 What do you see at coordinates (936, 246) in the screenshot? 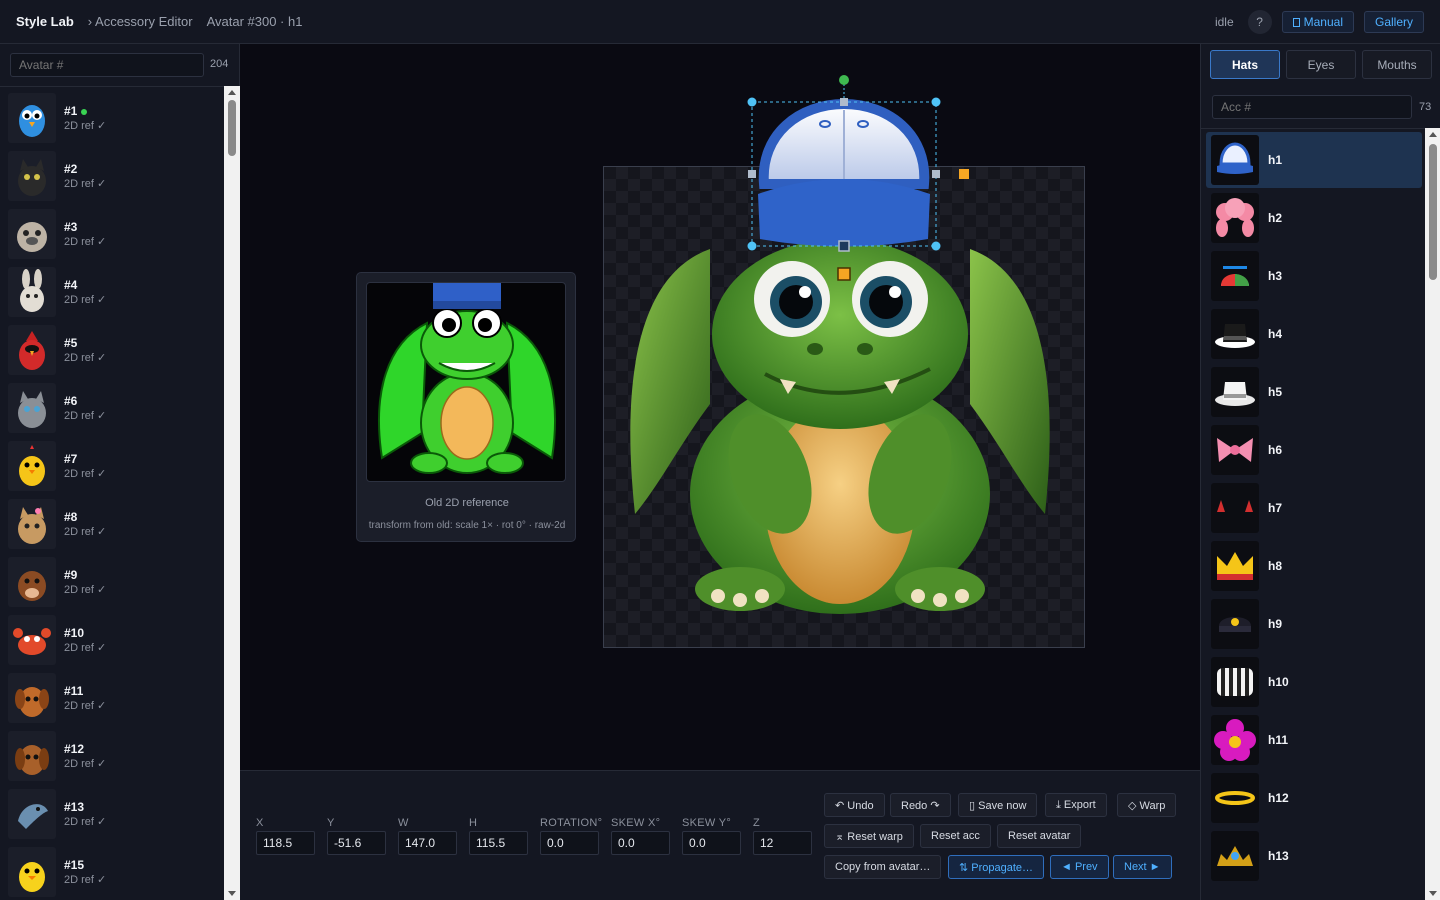
I see `corner-handle-br` at bounding box center [936, 246].